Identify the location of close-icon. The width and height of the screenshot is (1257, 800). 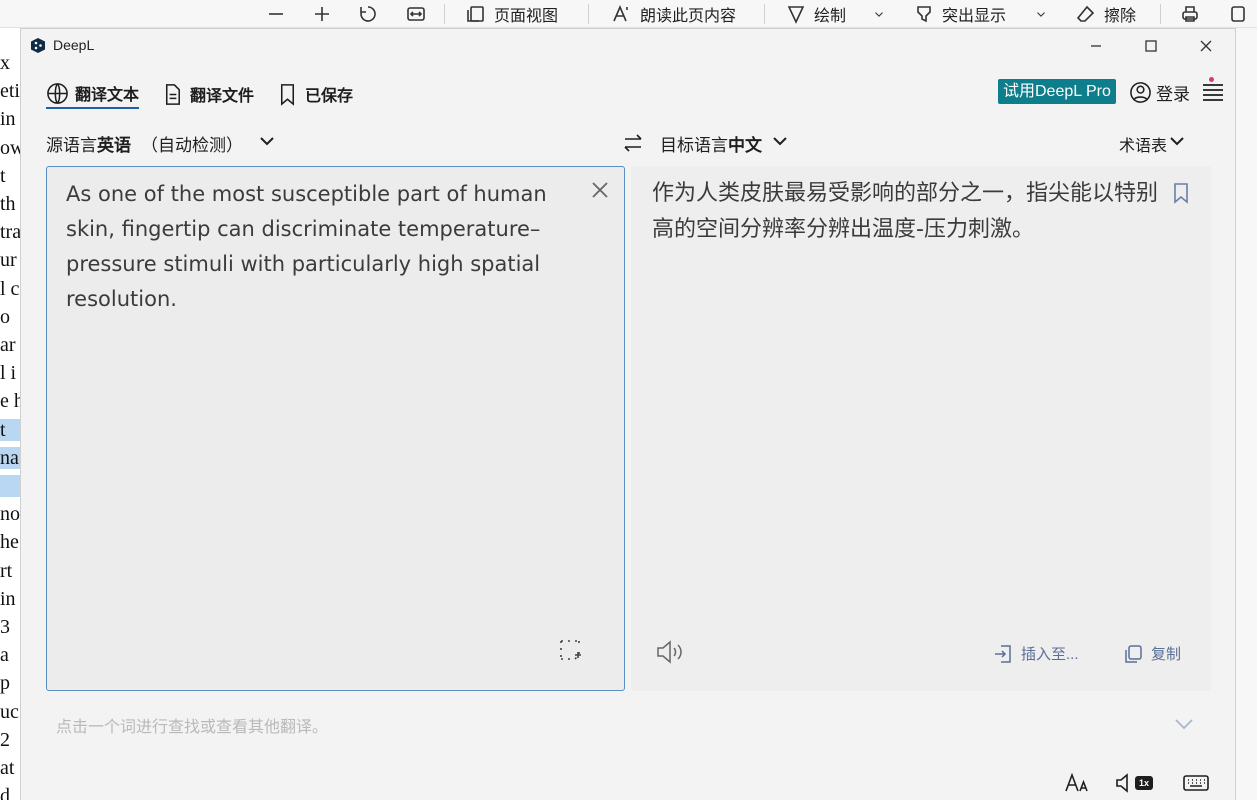
(1206, 46).